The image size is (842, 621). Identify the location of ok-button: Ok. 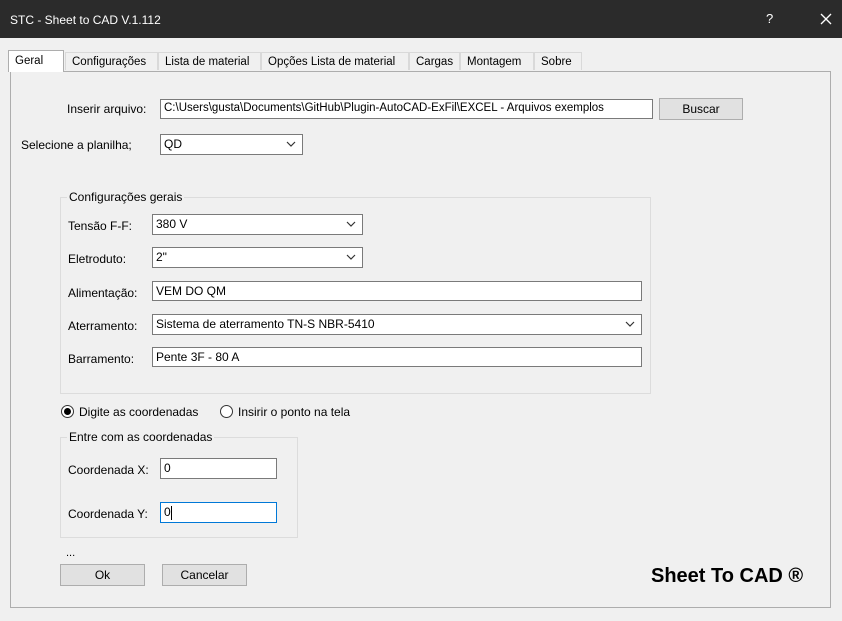
(102, 575).